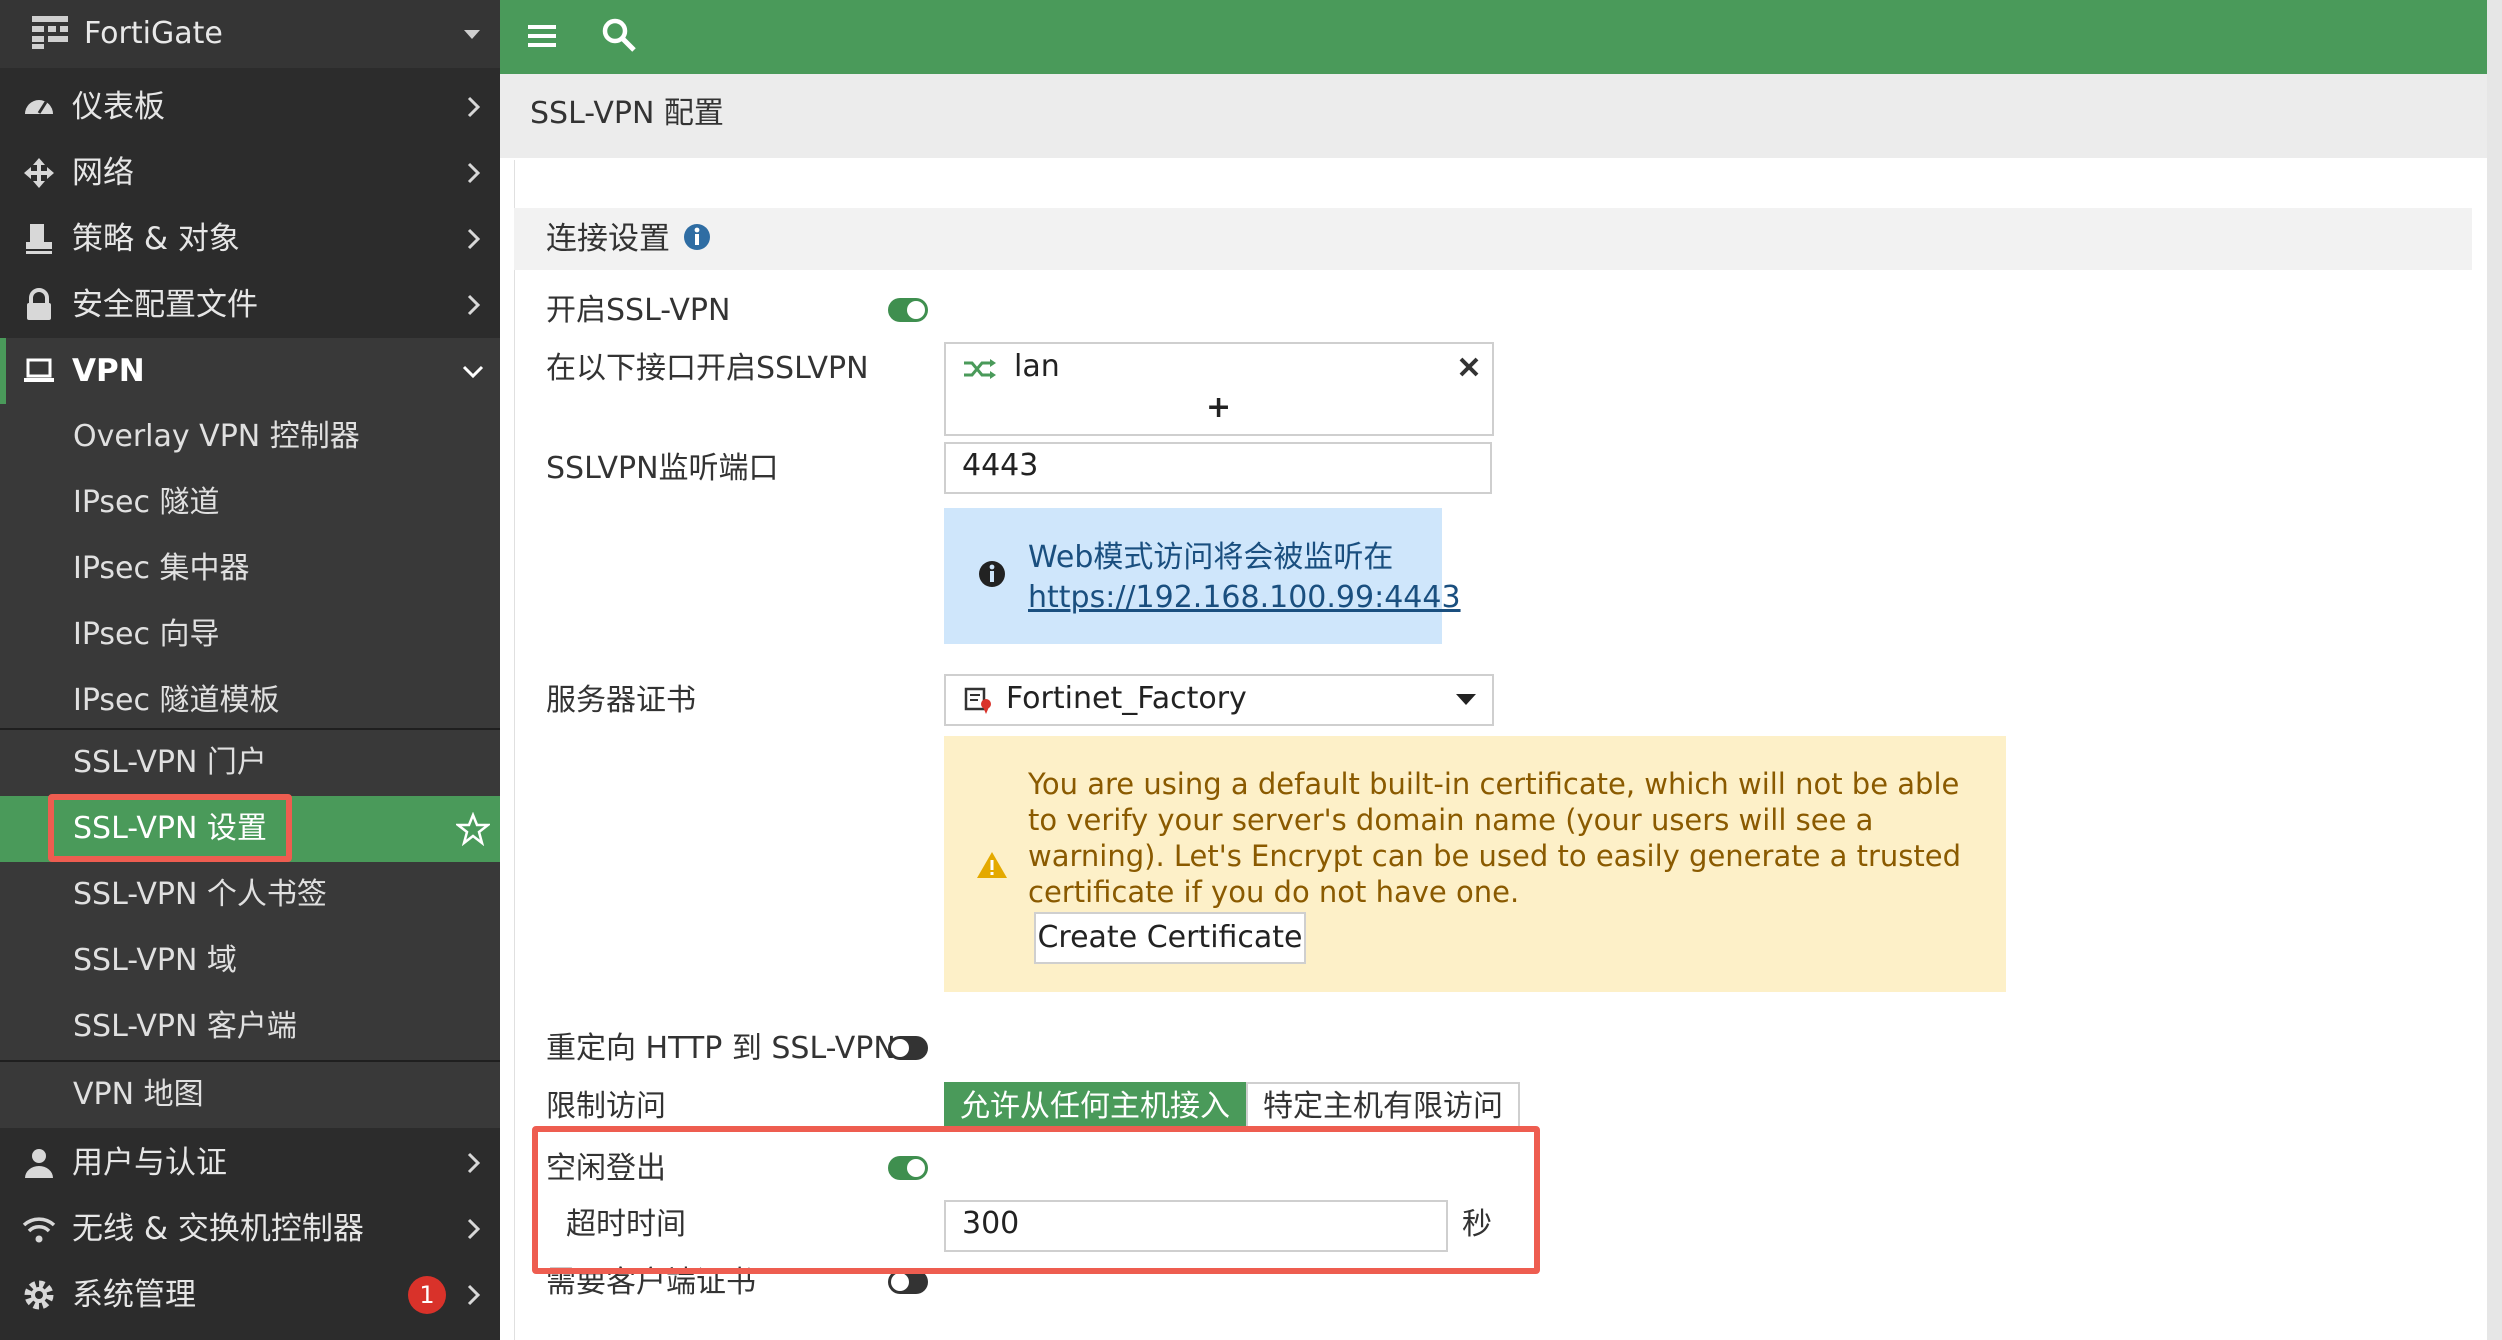  I want to click on sidebar-item-security-profiles: 安全配置文件, so click(250, 305).